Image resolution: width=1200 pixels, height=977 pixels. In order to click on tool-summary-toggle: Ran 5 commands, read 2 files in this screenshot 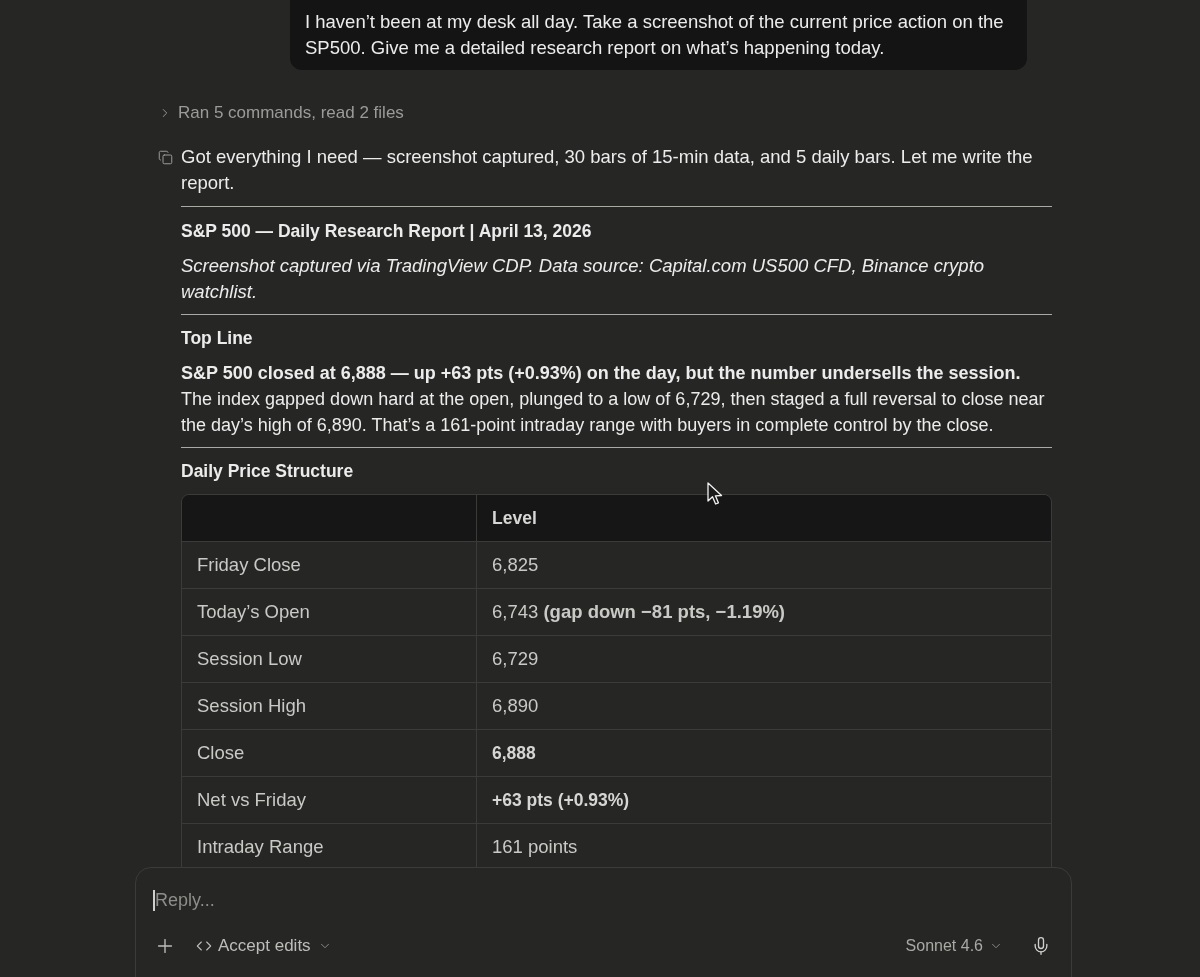, I will do `click(281, 113)`.